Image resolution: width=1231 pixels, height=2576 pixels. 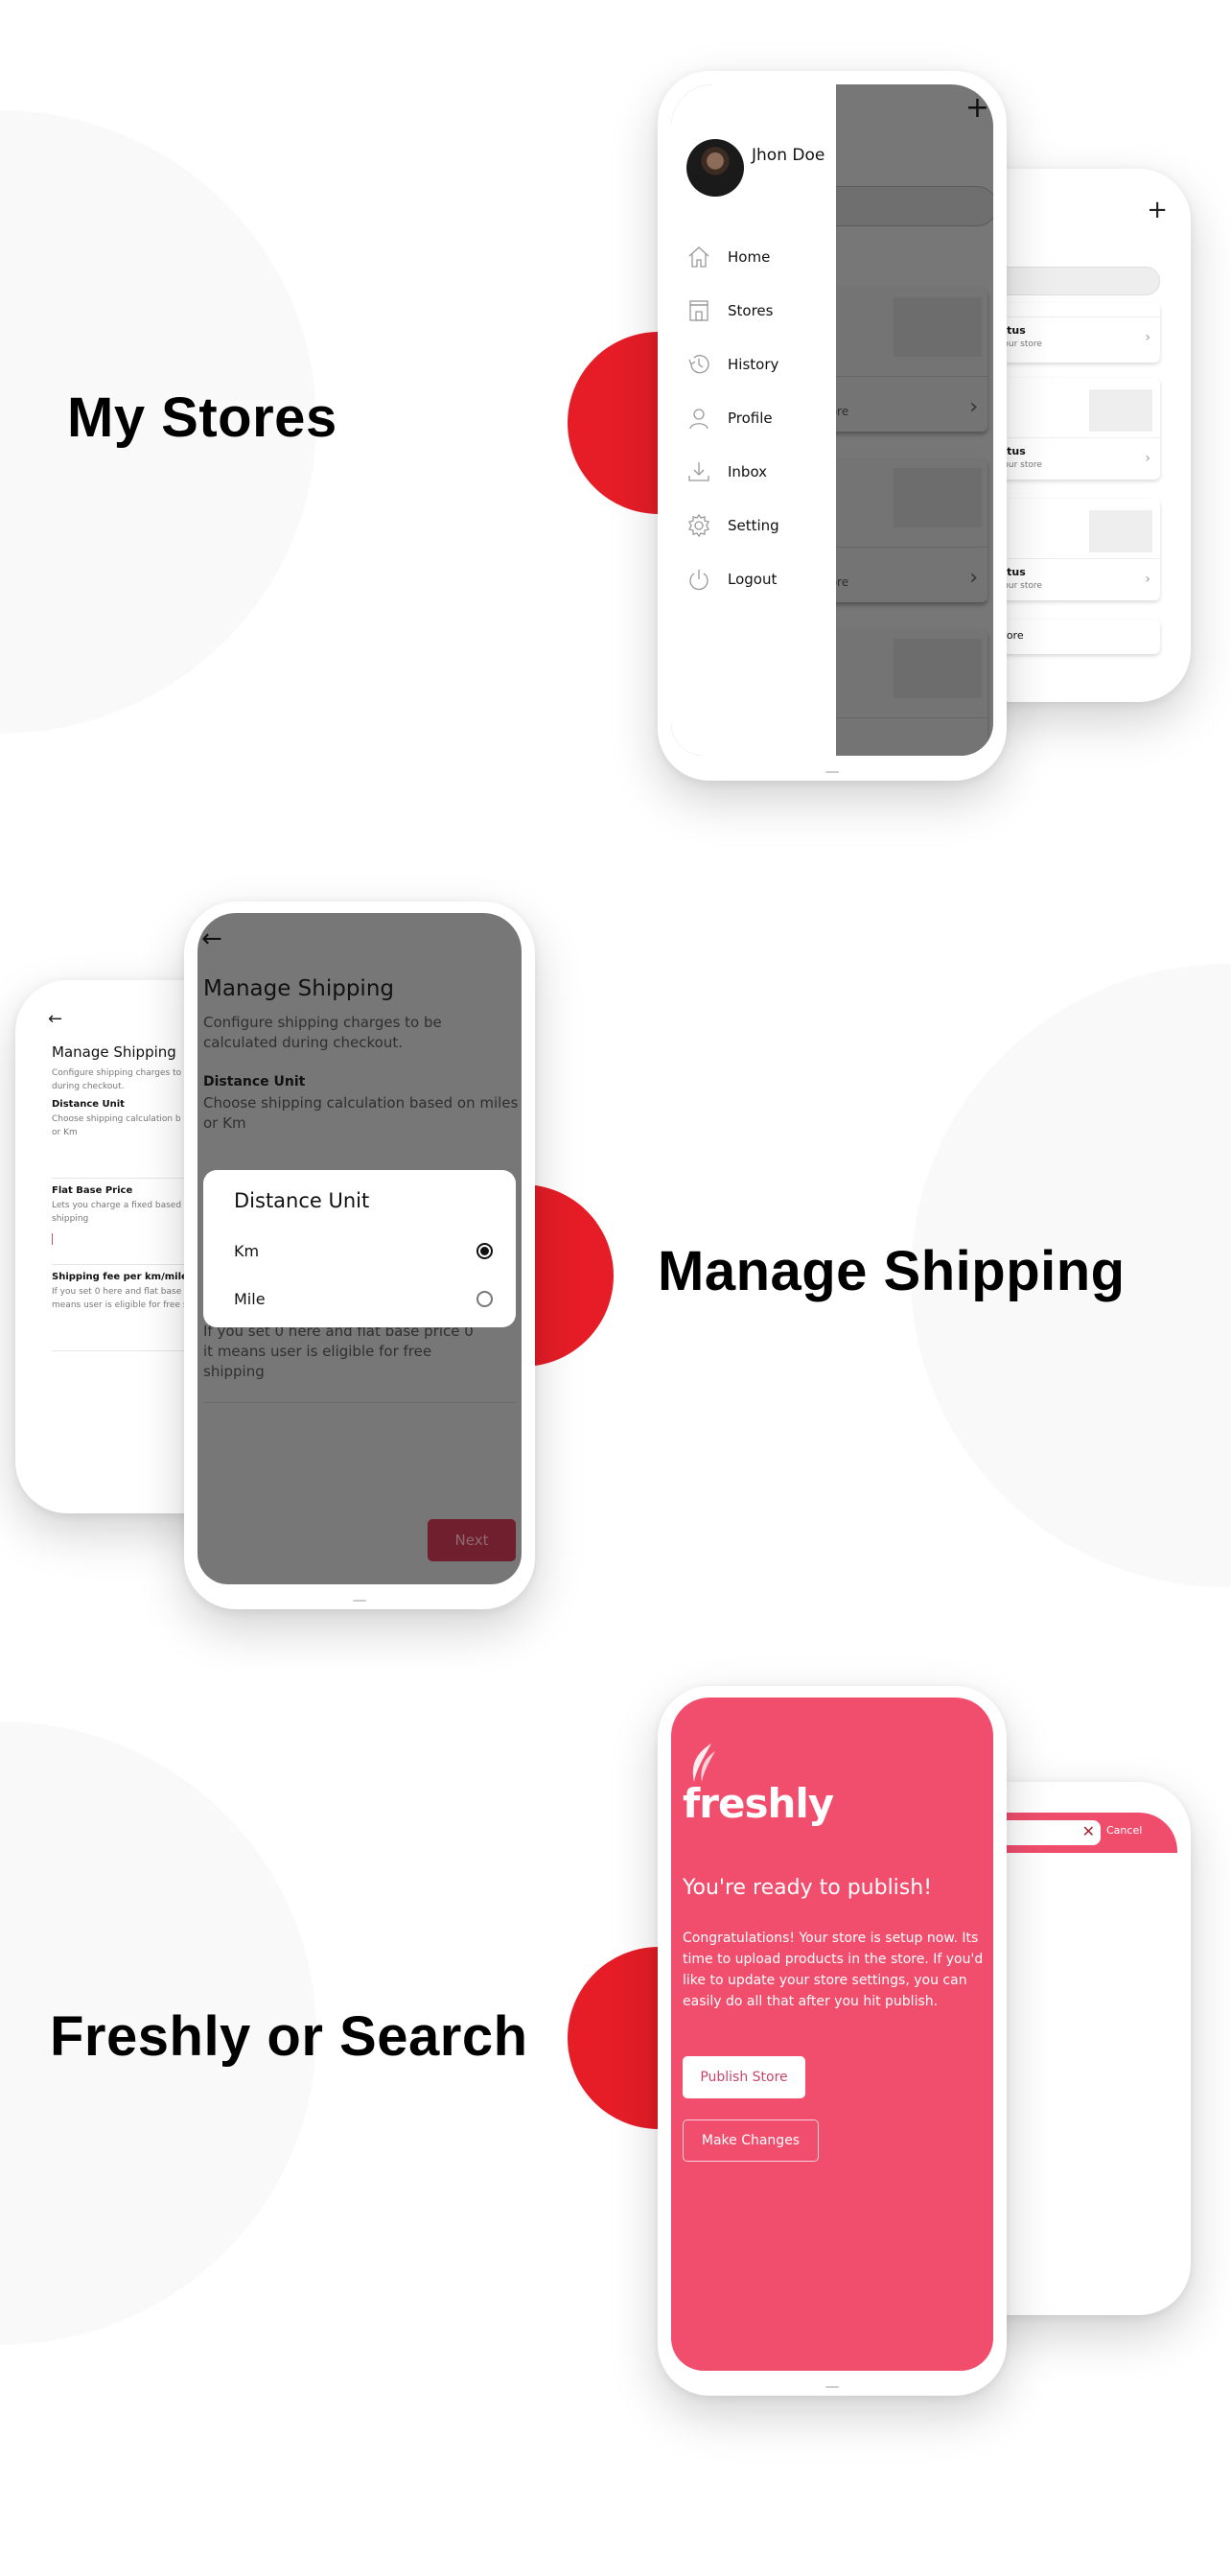 What do you see at coordinates (715, 168) in the screenshot?
I see `avatar` at bounding box center [715, 168].